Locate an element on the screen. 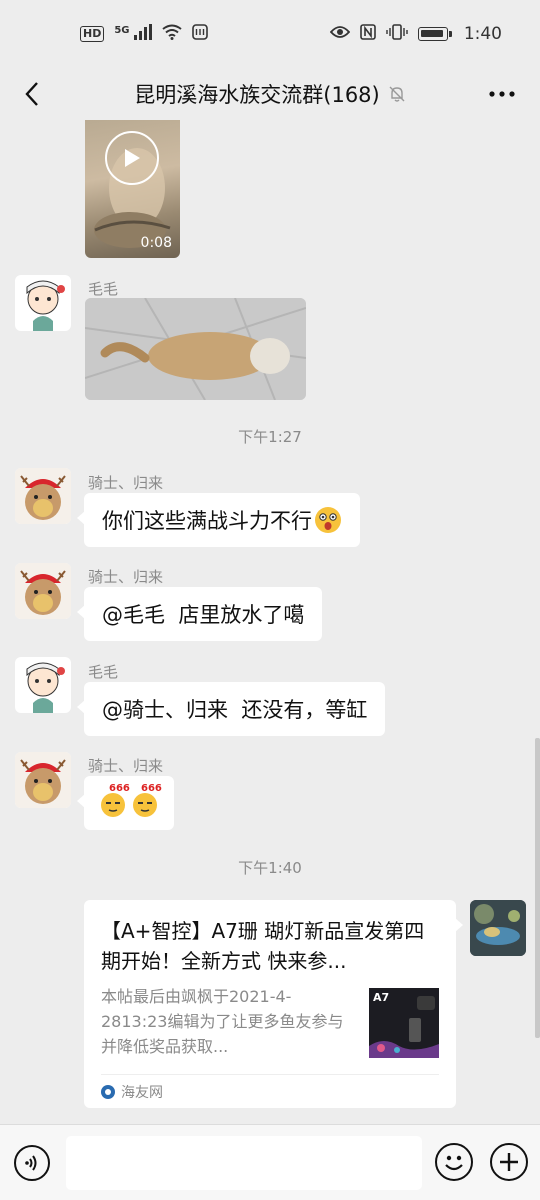 This screenshot has height=1200, width=540. plus-button is located at coordinates (509, 1162).